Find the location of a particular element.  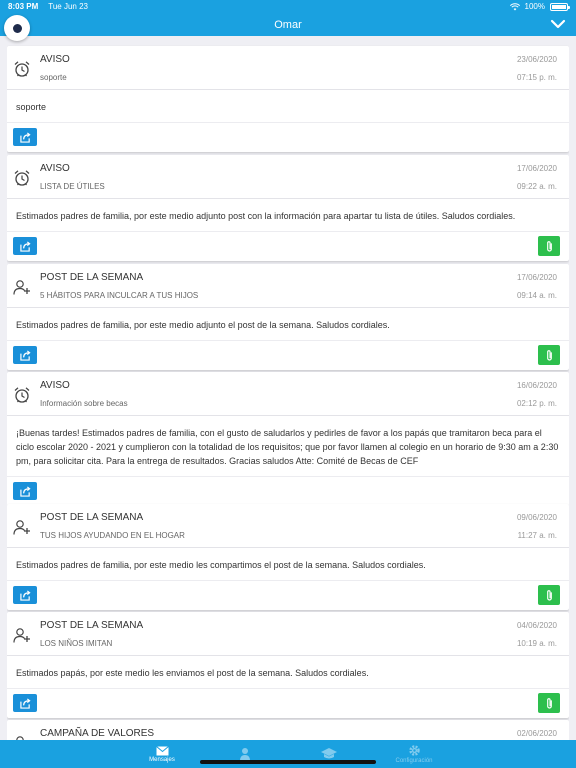

page-title: Omar is located at coordinates (288, 24).